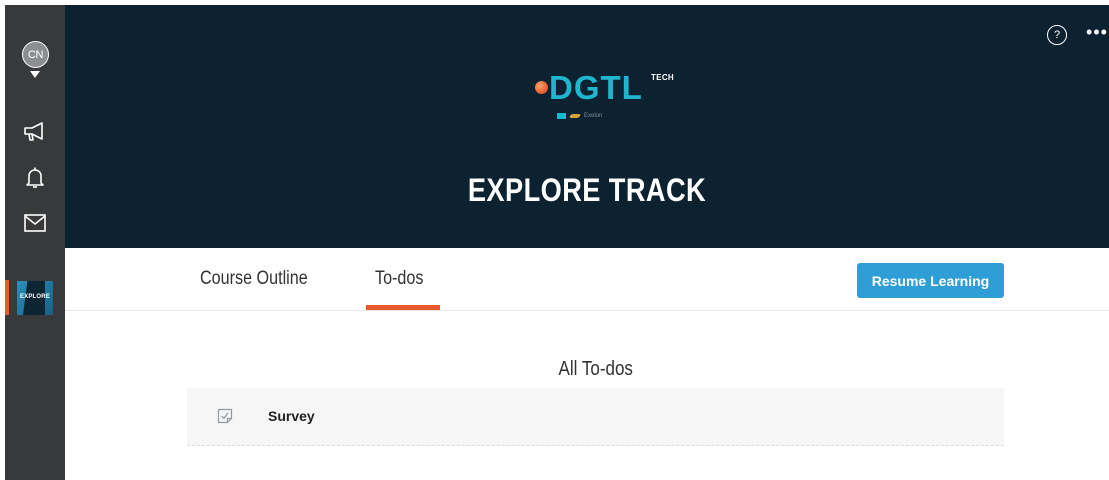 Image resolution: width=1109 pixels, height=480 pixels. What do you see at coordinates (593, 116) in the screenshot?
I see `partner-name: Exelon` at bounding box center [593, 116].